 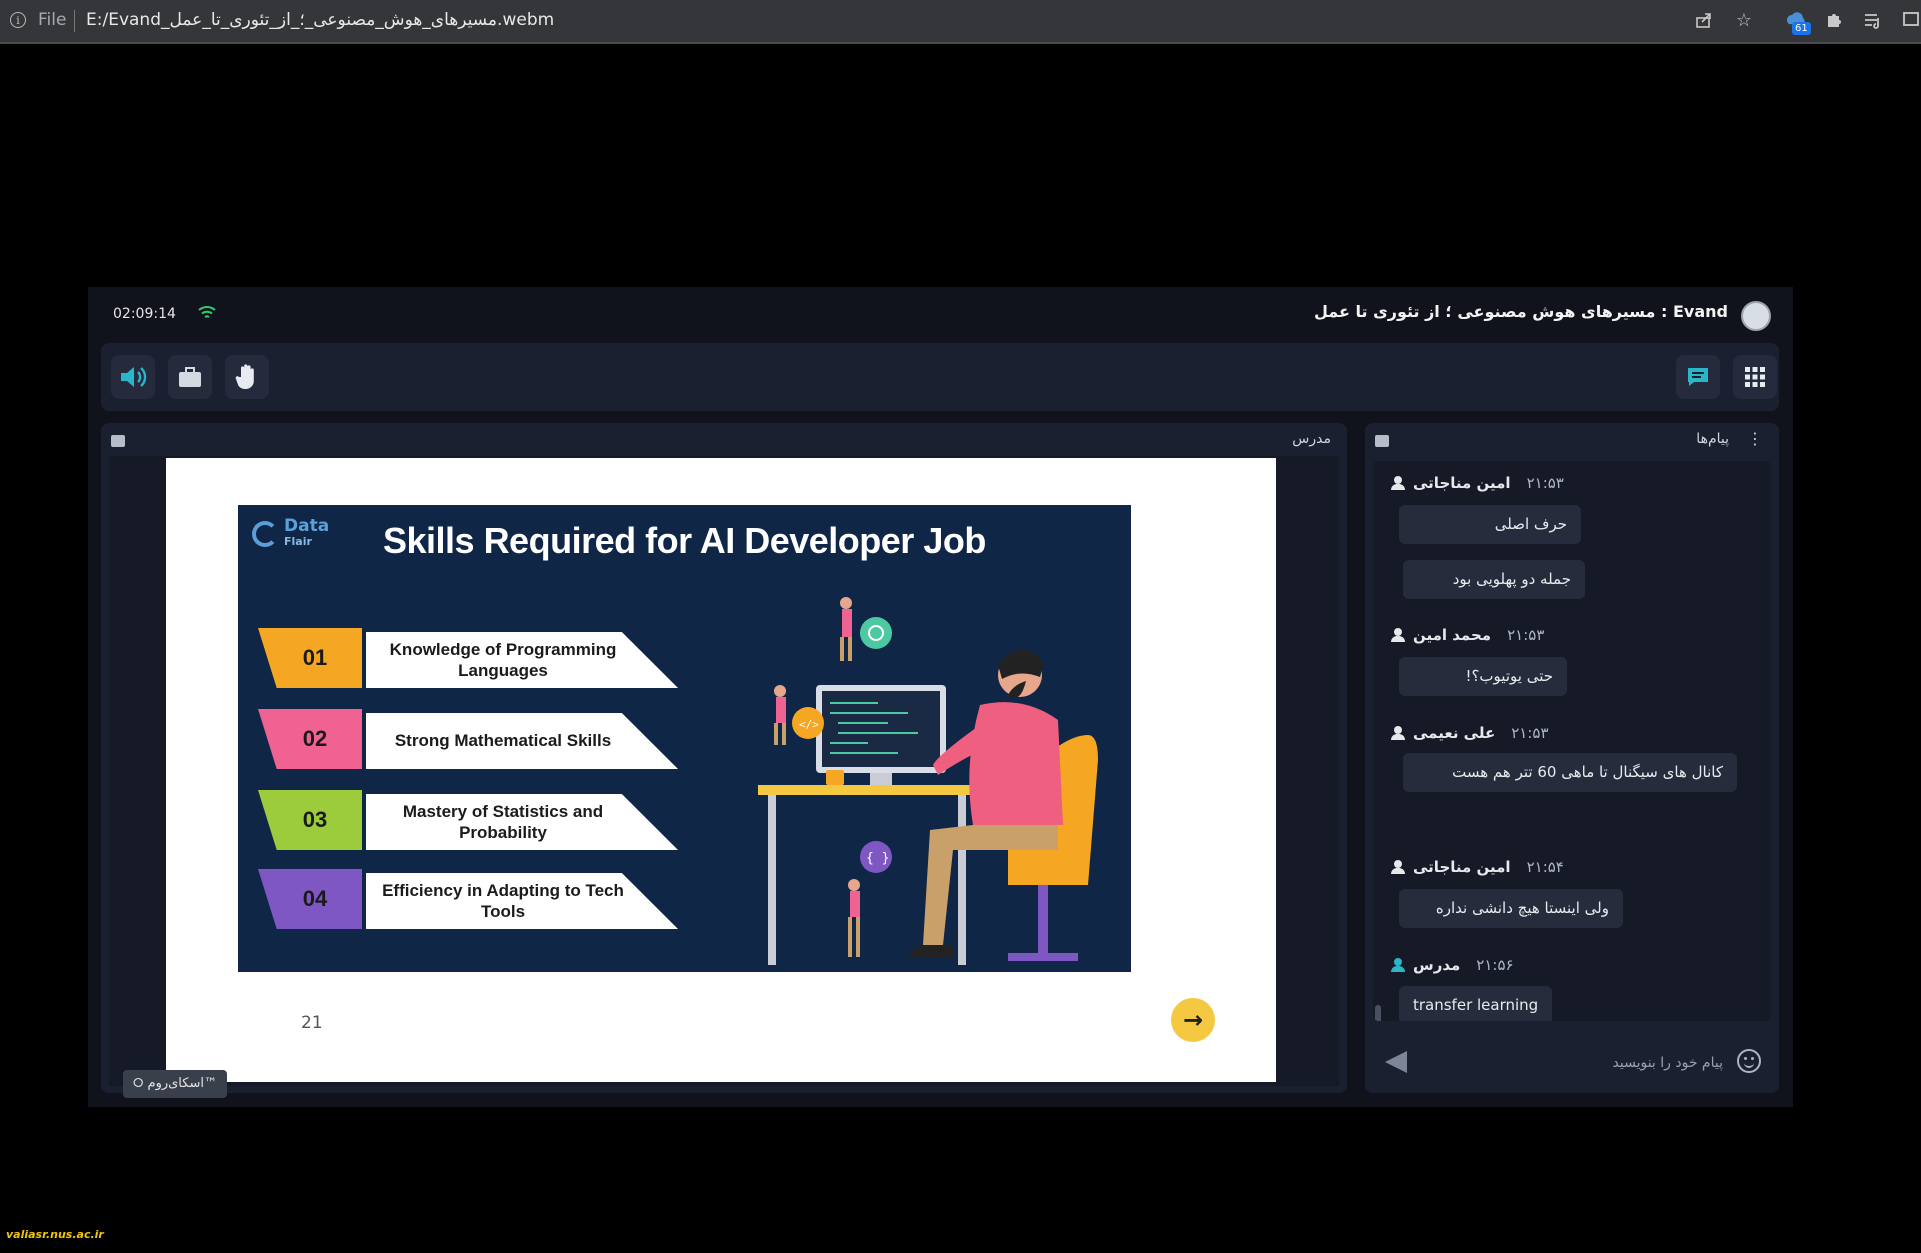 I want to click on presenter-label: مدرس, so click(x=1311, y=439).